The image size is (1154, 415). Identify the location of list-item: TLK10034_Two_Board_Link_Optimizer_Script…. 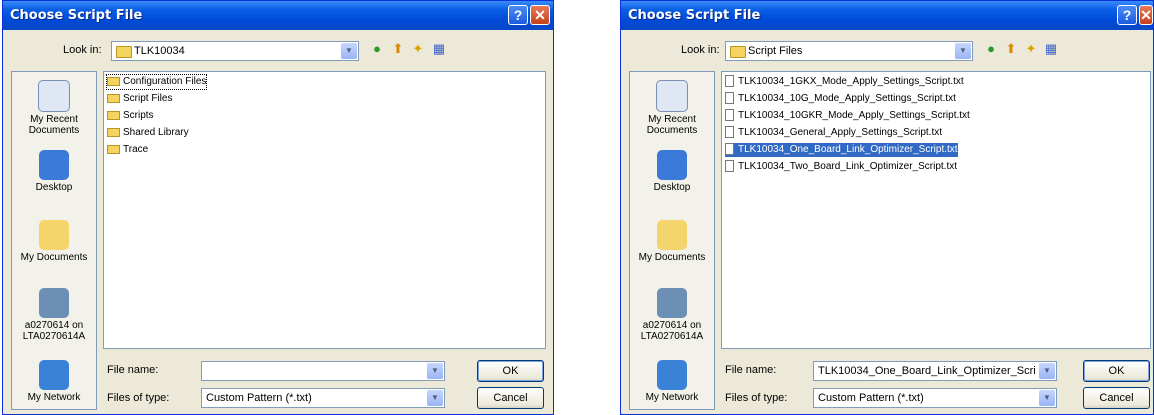
(841, 167).